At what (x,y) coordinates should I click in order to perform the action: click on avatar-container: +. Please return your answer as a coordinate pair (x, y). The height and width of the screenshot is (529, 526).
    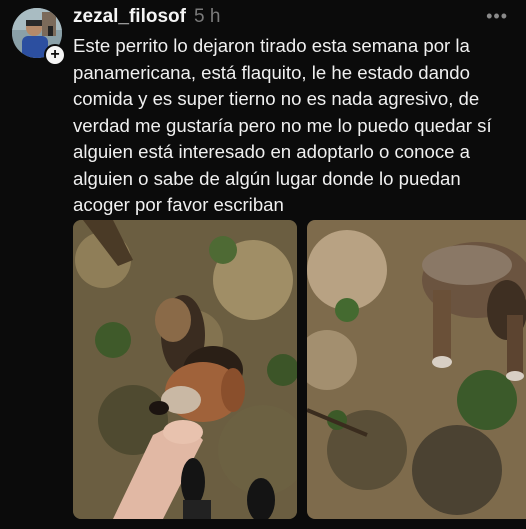
    Looking at the image, I should click on (39, 37).